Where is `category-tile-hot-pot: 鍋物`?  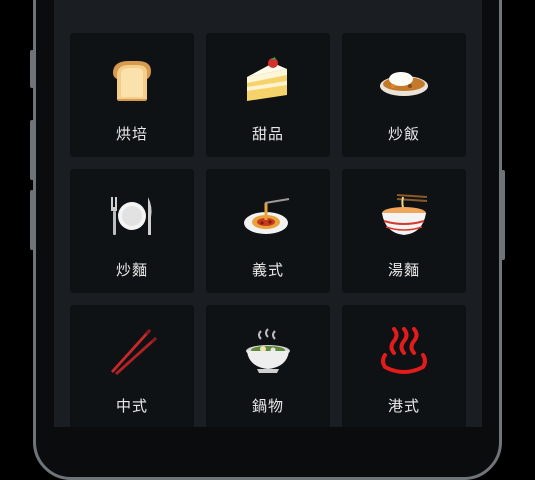
category-tile-hot-pot: 鍋物 is located at coordinates (268, 366).